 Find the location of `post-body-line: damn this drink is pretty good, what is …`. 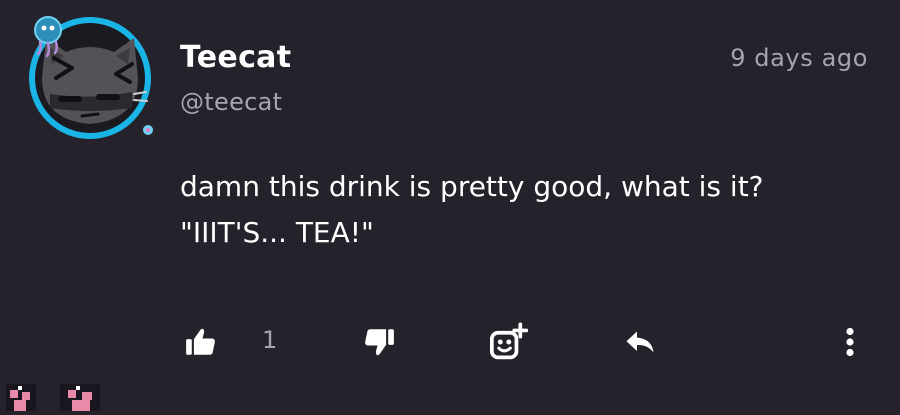

post-body-line: damn this drink is pretty good, what is … is located at coordinates (472, 186).